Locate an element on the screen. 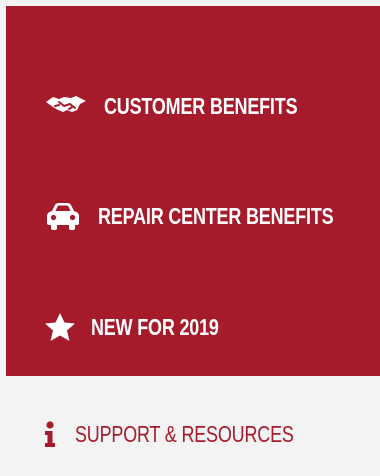 The height and width of the screenshot is (476, 380). menu-item-label: CUSTOMER BENEFITS is located at coordinates (201, 105).